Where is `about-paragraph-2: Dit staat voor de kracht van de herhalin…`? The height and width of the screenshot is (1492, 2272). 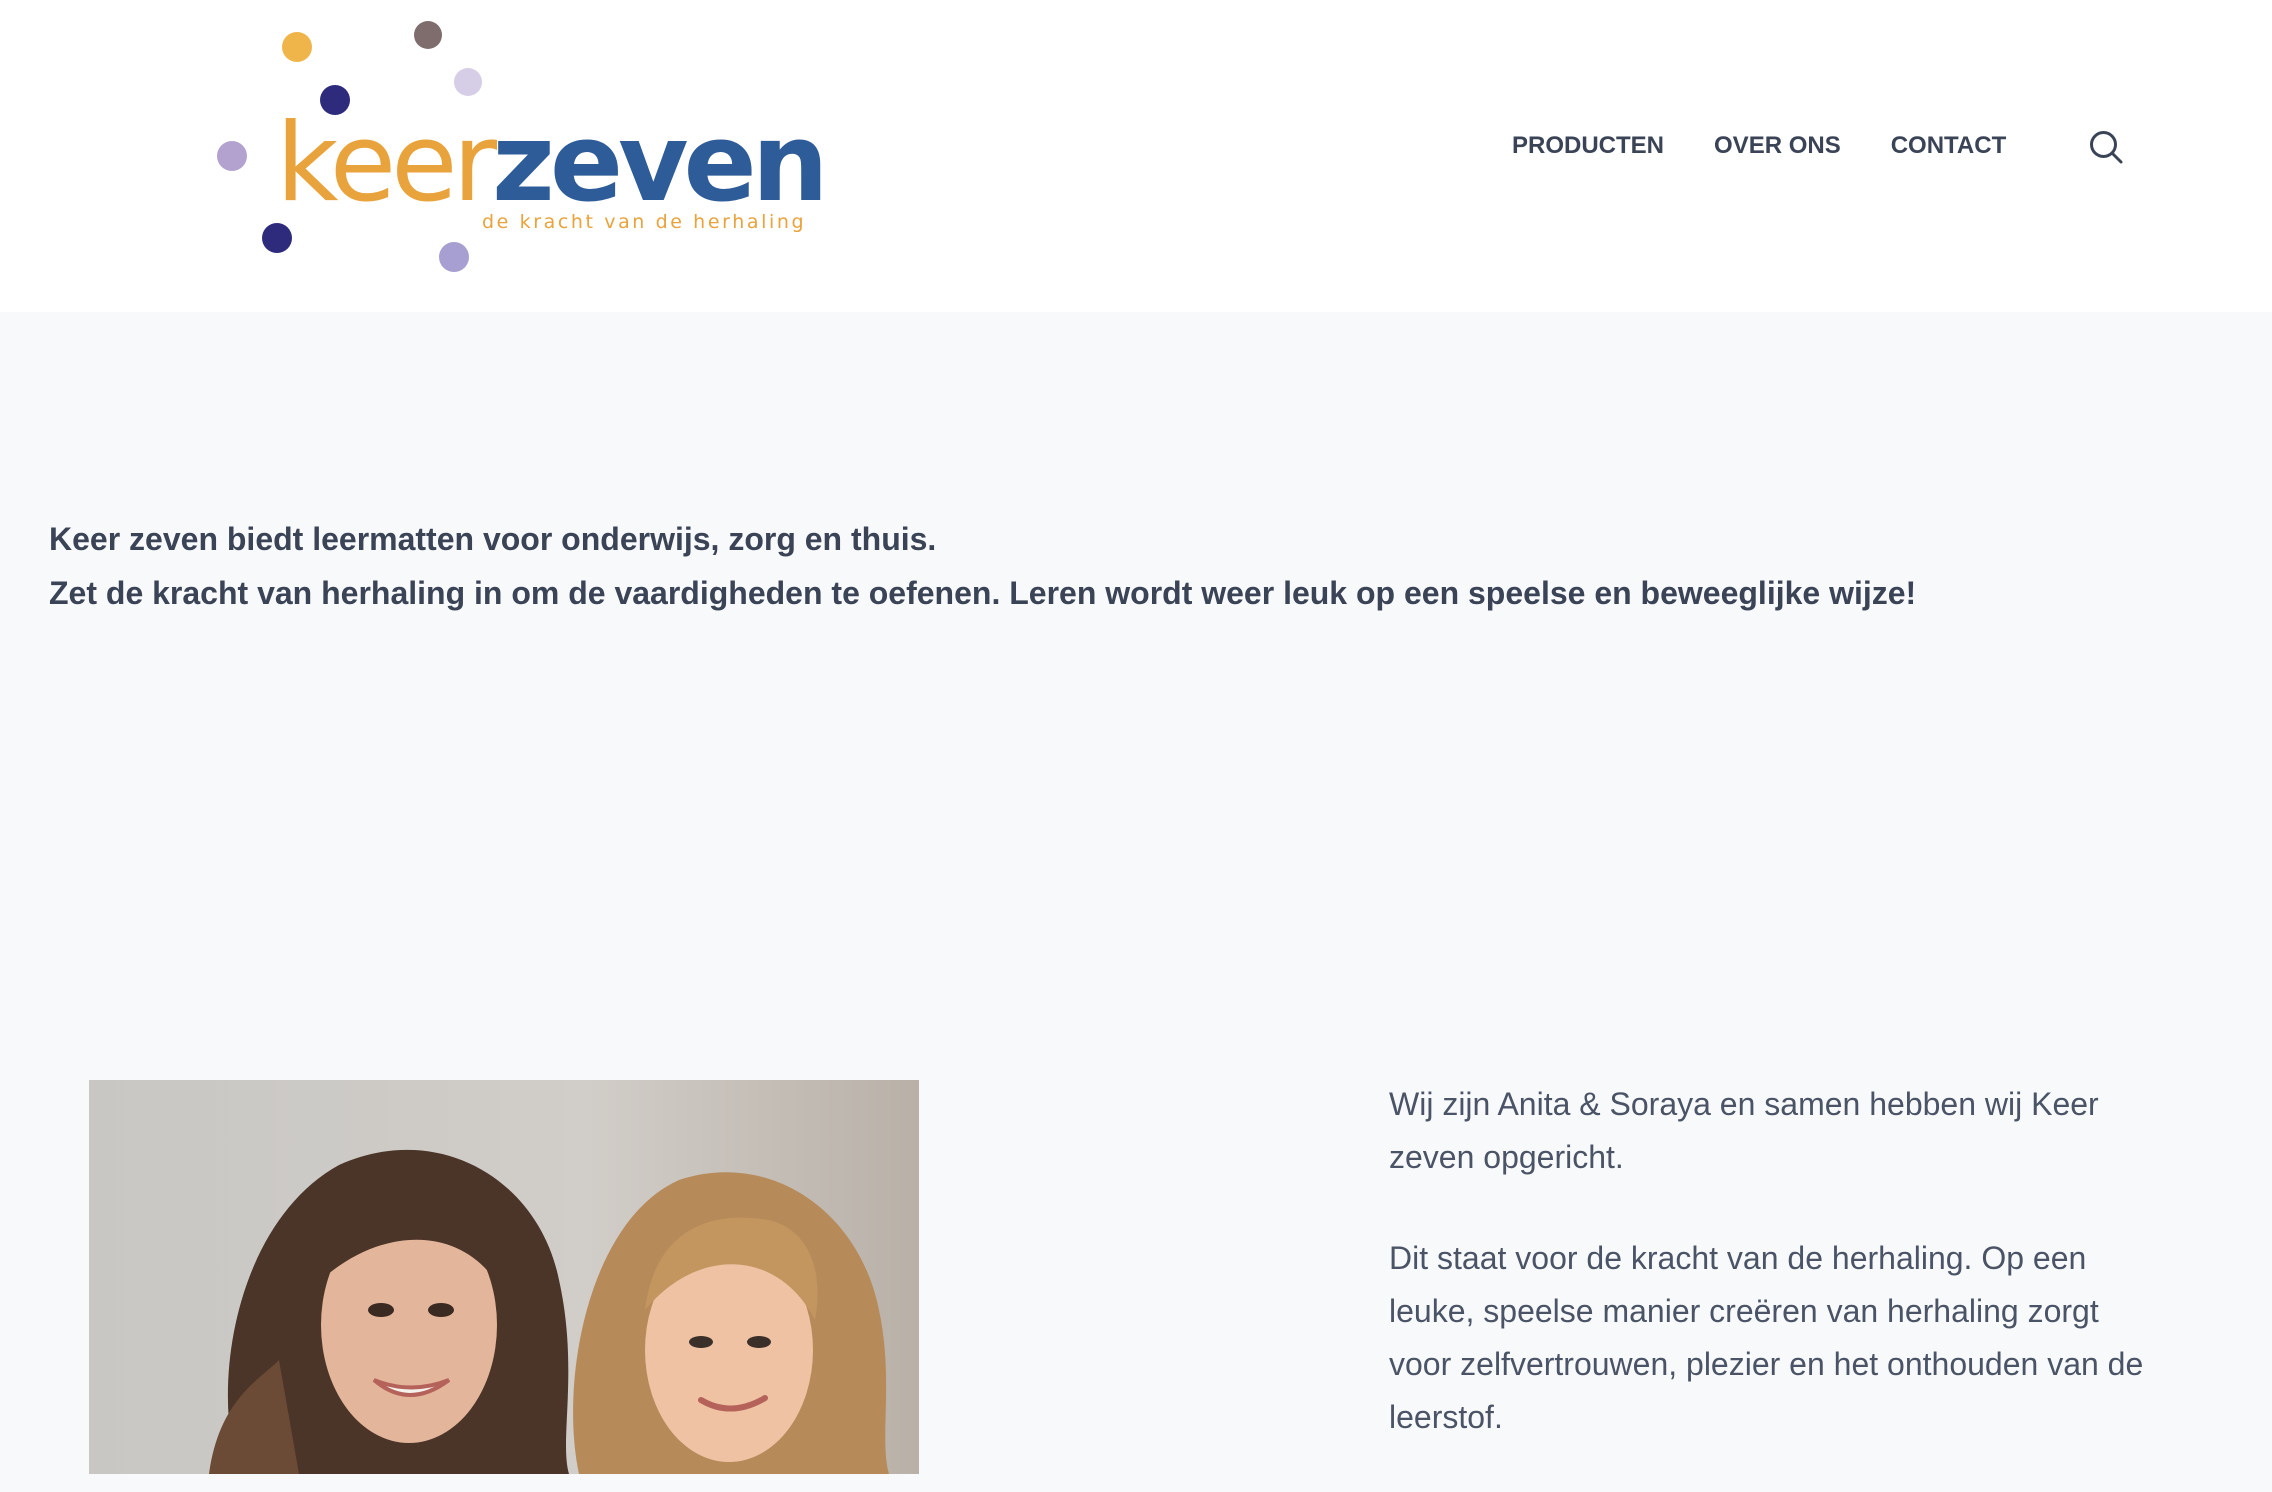 about-paragraph-2: Dit staat voor de kracht van de herhalin… is located at coordinates (1766, 1337).